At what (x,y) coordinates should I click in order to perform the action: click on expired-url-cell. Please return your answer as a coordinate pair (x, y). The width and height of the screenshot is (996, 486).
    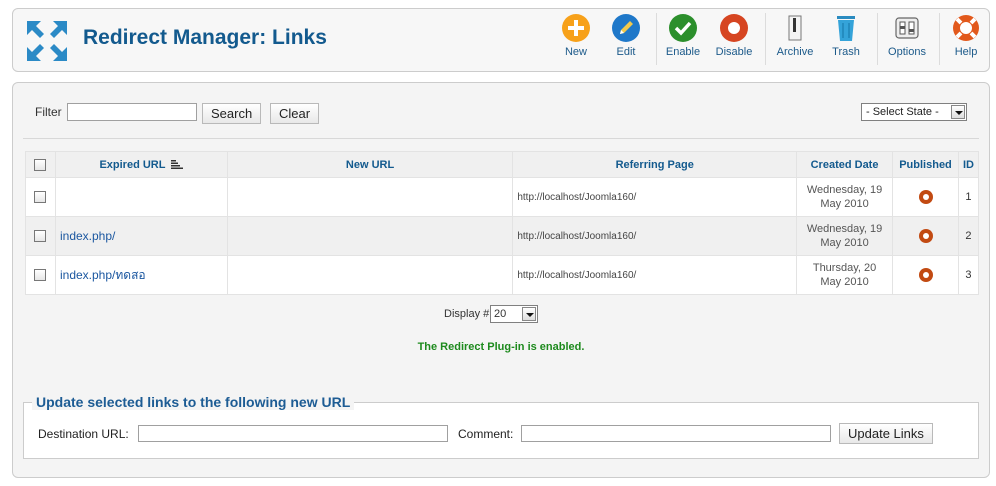
    Looking at the image, I should click on (141, 197).